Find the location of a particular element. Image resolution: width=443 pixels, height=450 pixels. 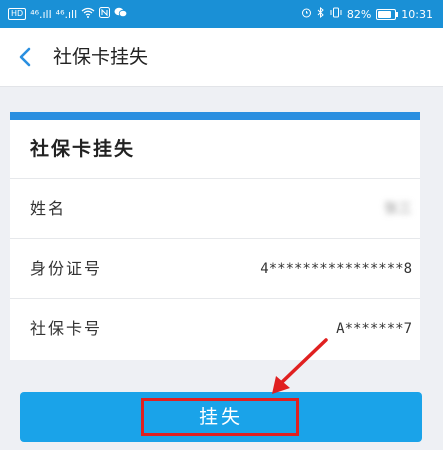

id-number-row: 身份证号 4****************8 is located at coordinates (215, 268).